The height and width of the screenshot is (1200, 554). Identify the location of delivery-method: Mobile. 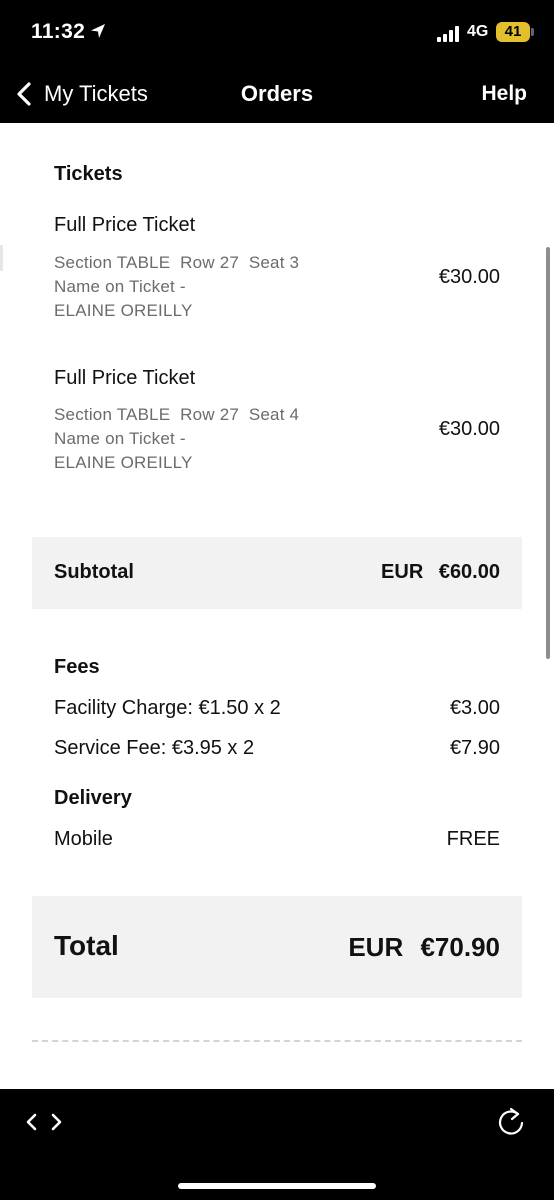
(83, 839).